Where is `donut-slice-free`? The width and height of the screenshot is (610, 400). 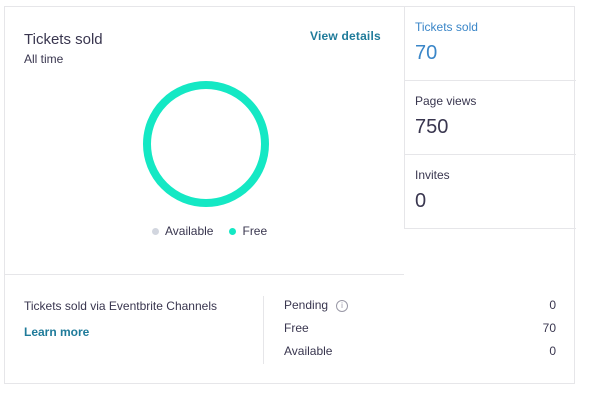 donut-slice-free is located at coordinates (206, 144).